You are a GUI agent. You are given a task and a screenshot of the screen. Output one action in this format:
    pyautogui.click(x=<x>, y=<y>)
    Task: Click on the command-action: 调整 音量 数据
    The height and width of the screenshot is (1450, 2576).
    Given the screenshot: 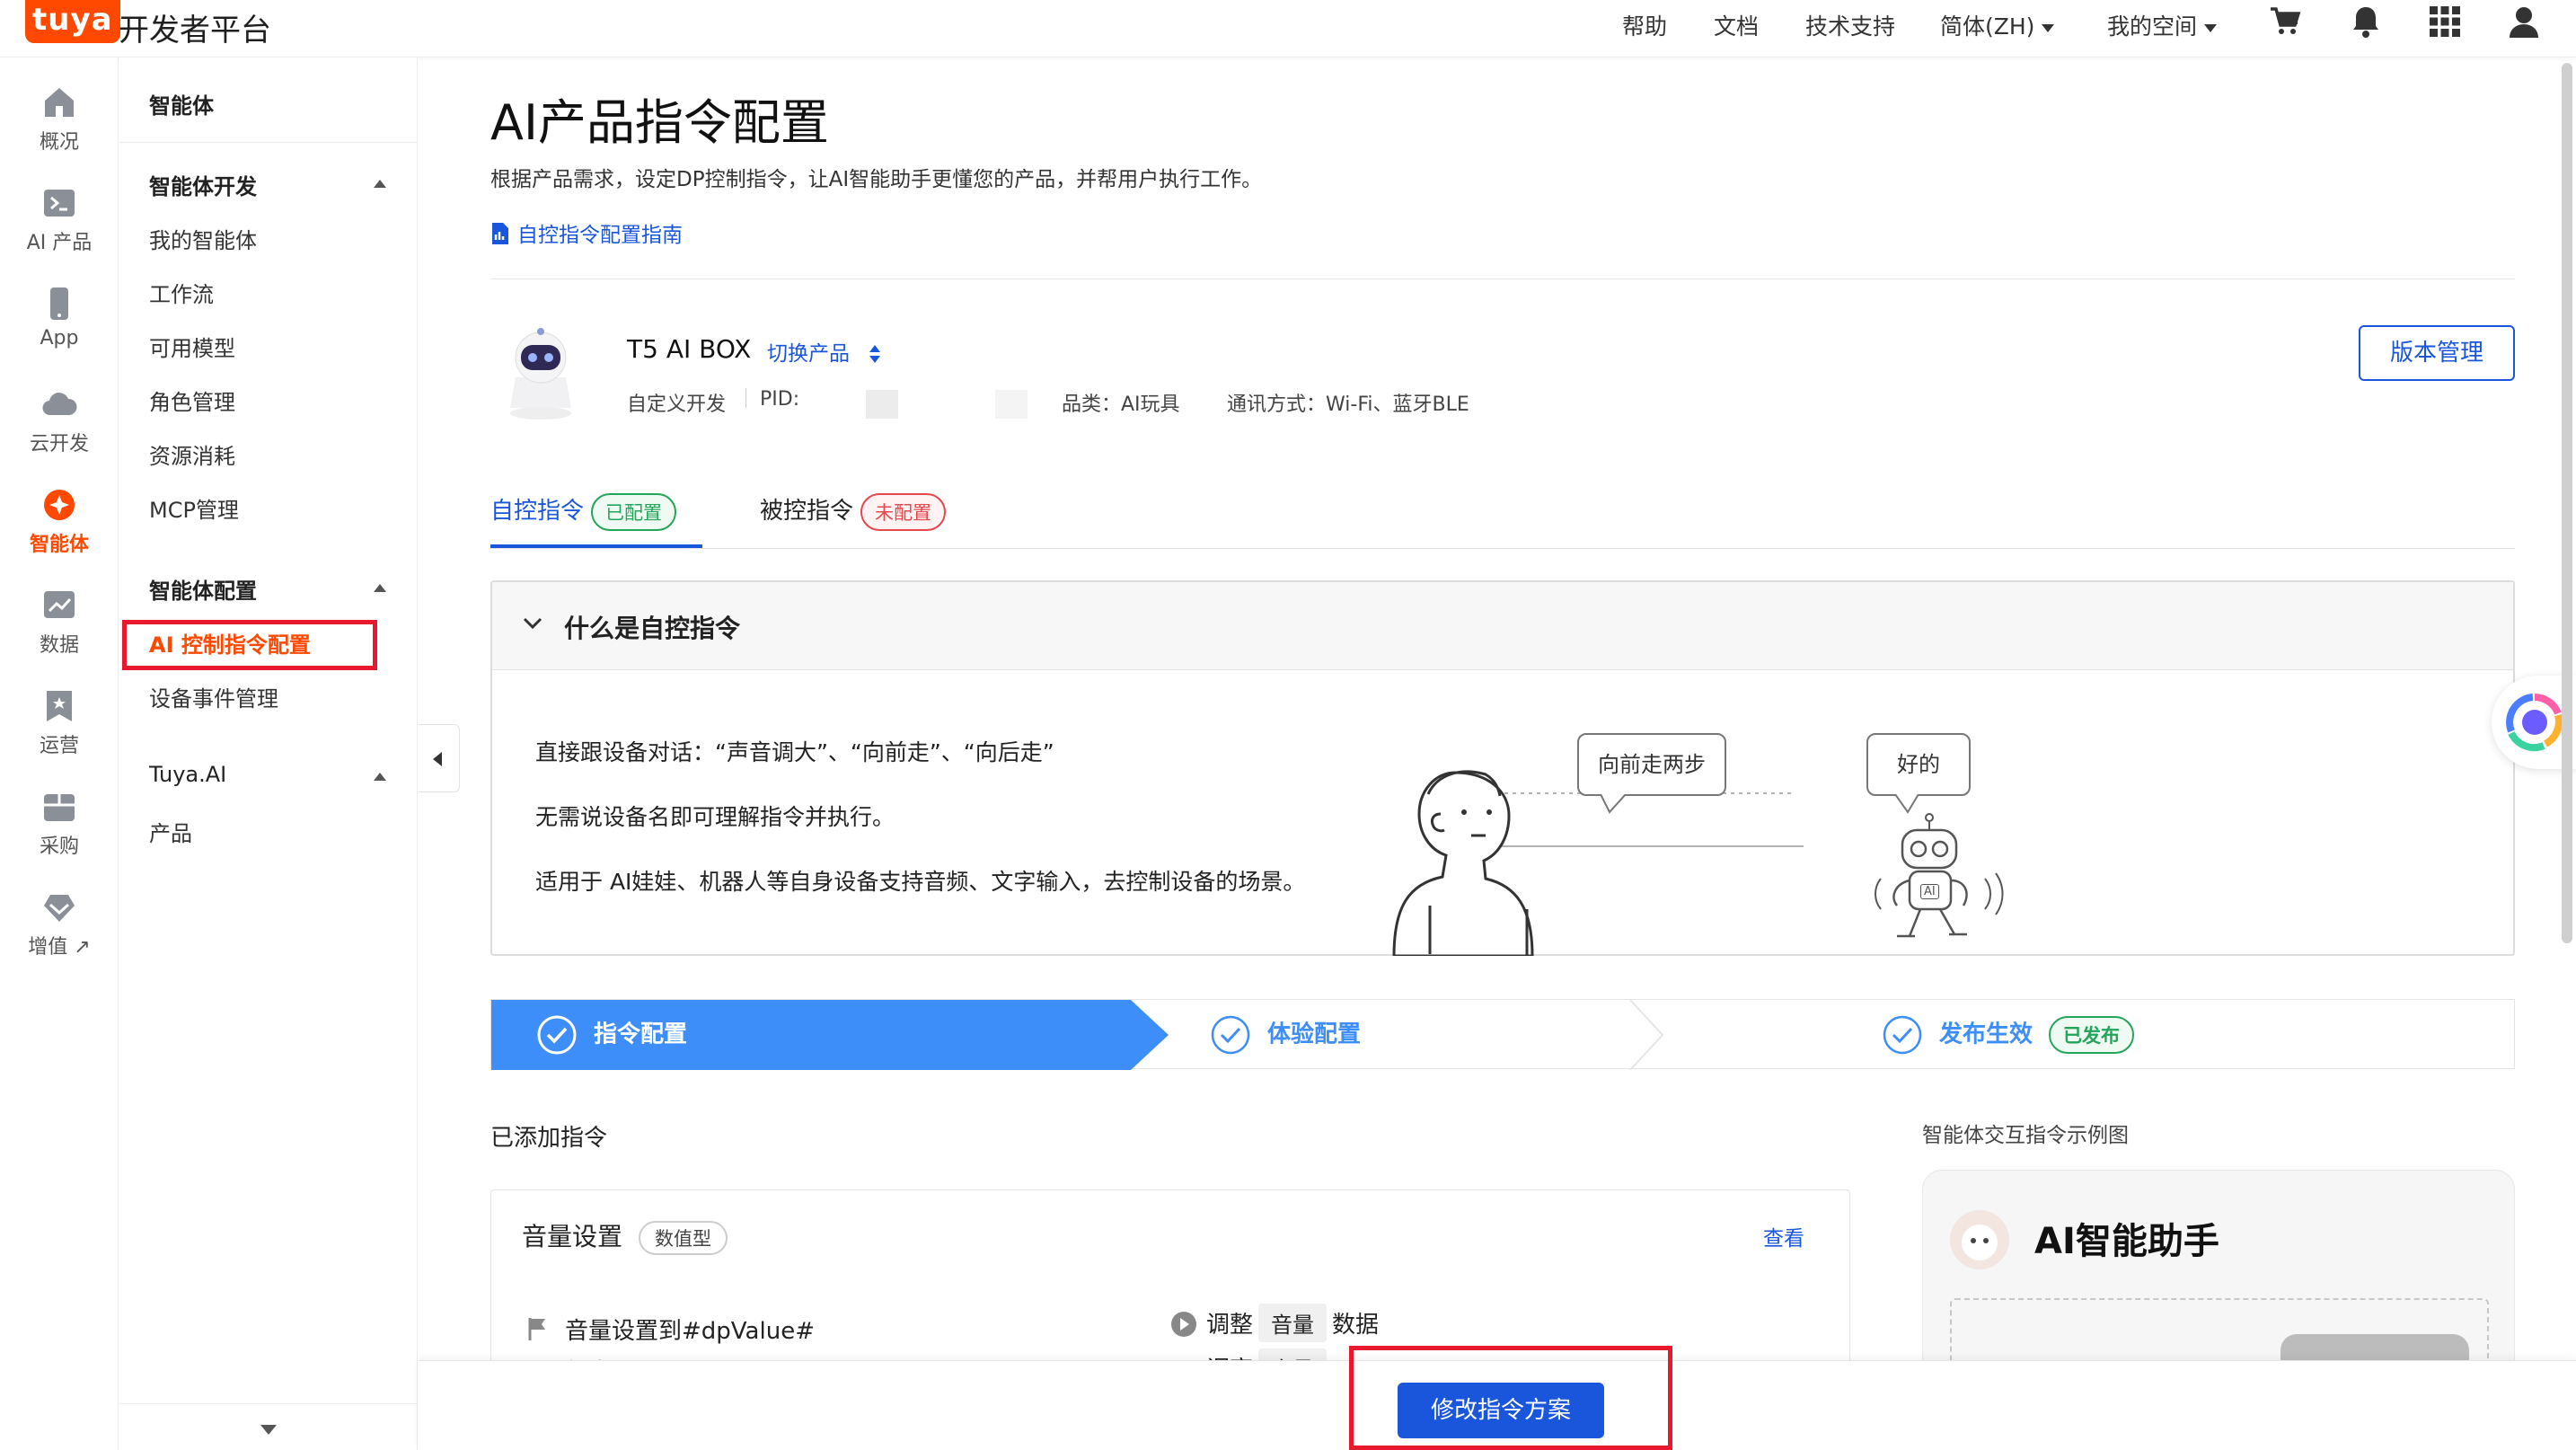 What is the action you would take?
    pyautogui.click(x=1274, y=1323)
    